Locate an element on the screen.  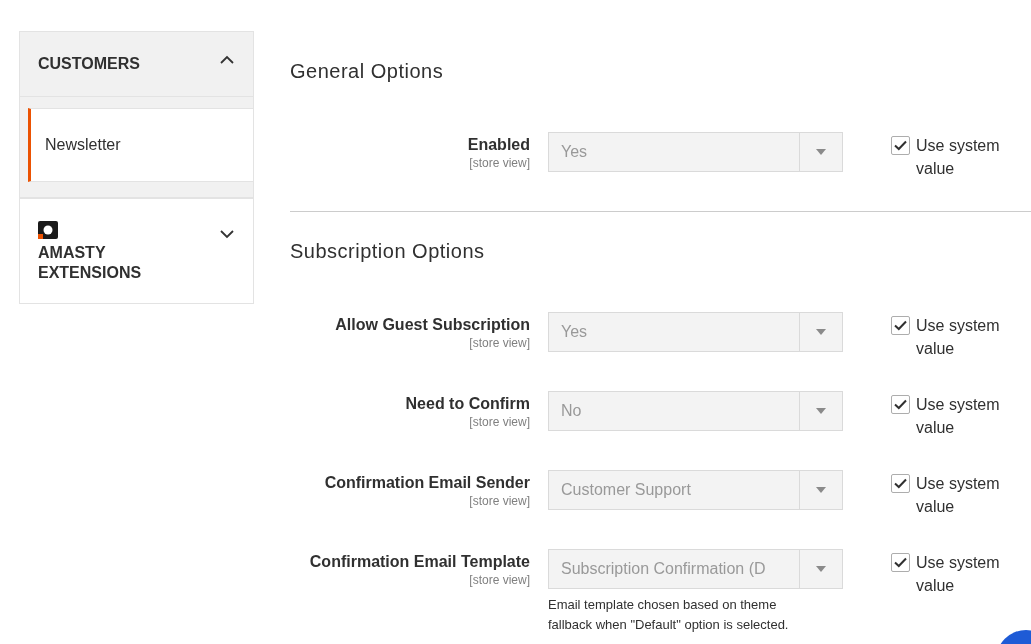
group-title: General Options is located at coordinates (367, 71).